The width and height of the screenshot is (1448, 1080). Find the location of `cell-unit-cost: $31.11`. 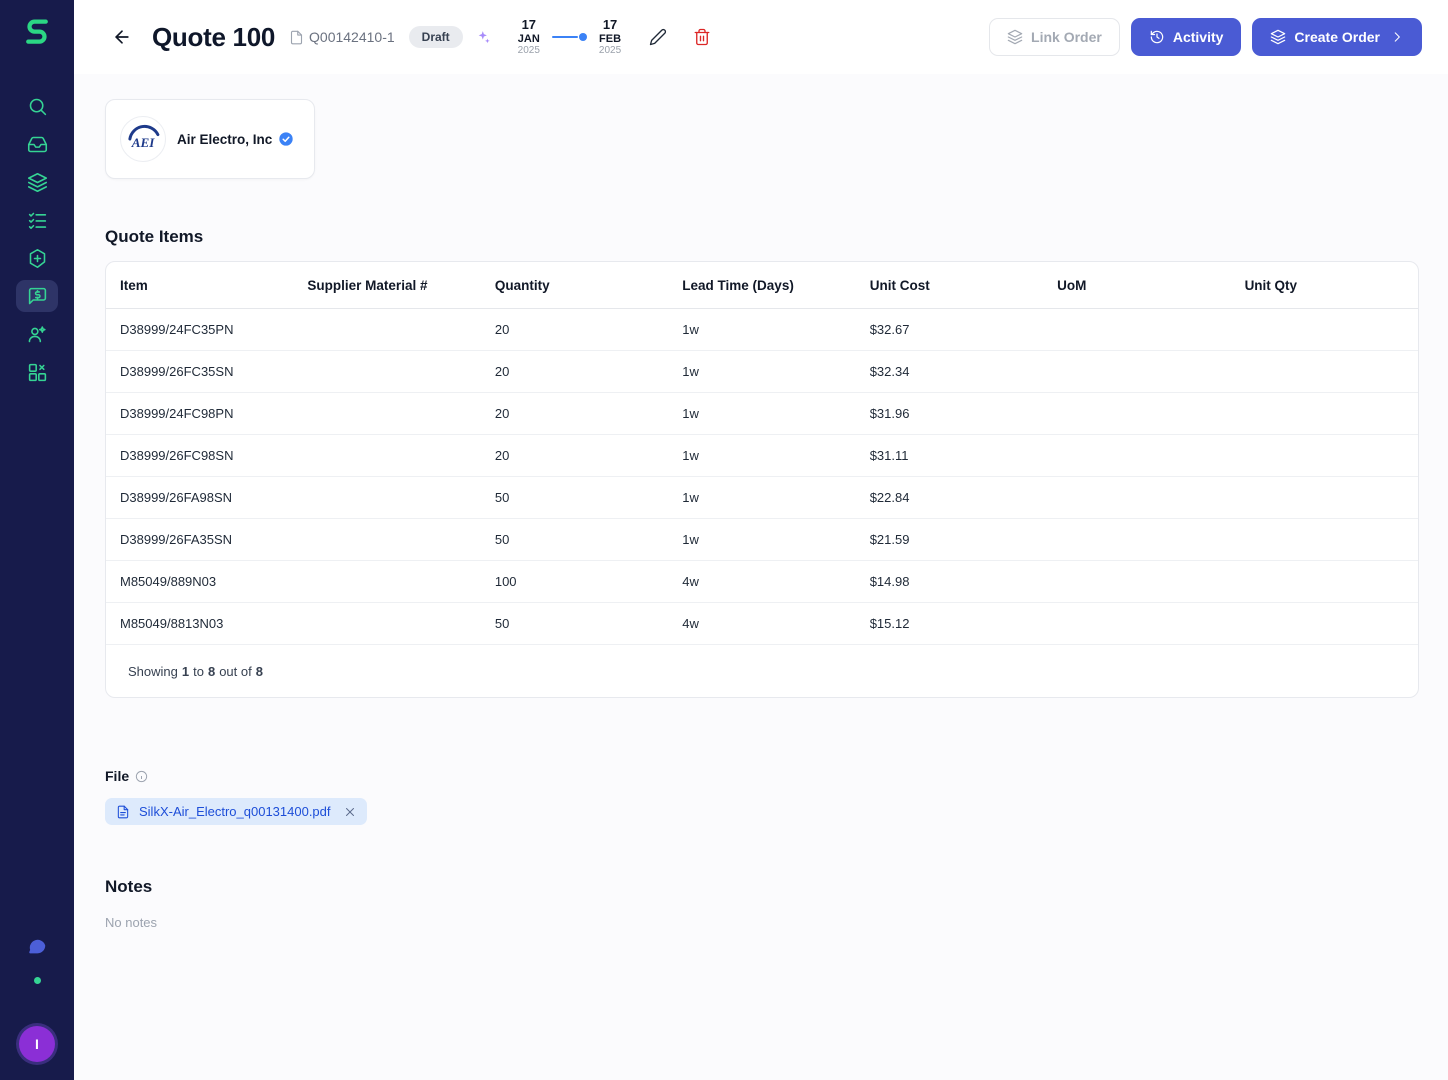

cell-unit-cost: $31.11 is located at coordinates (889, 455).